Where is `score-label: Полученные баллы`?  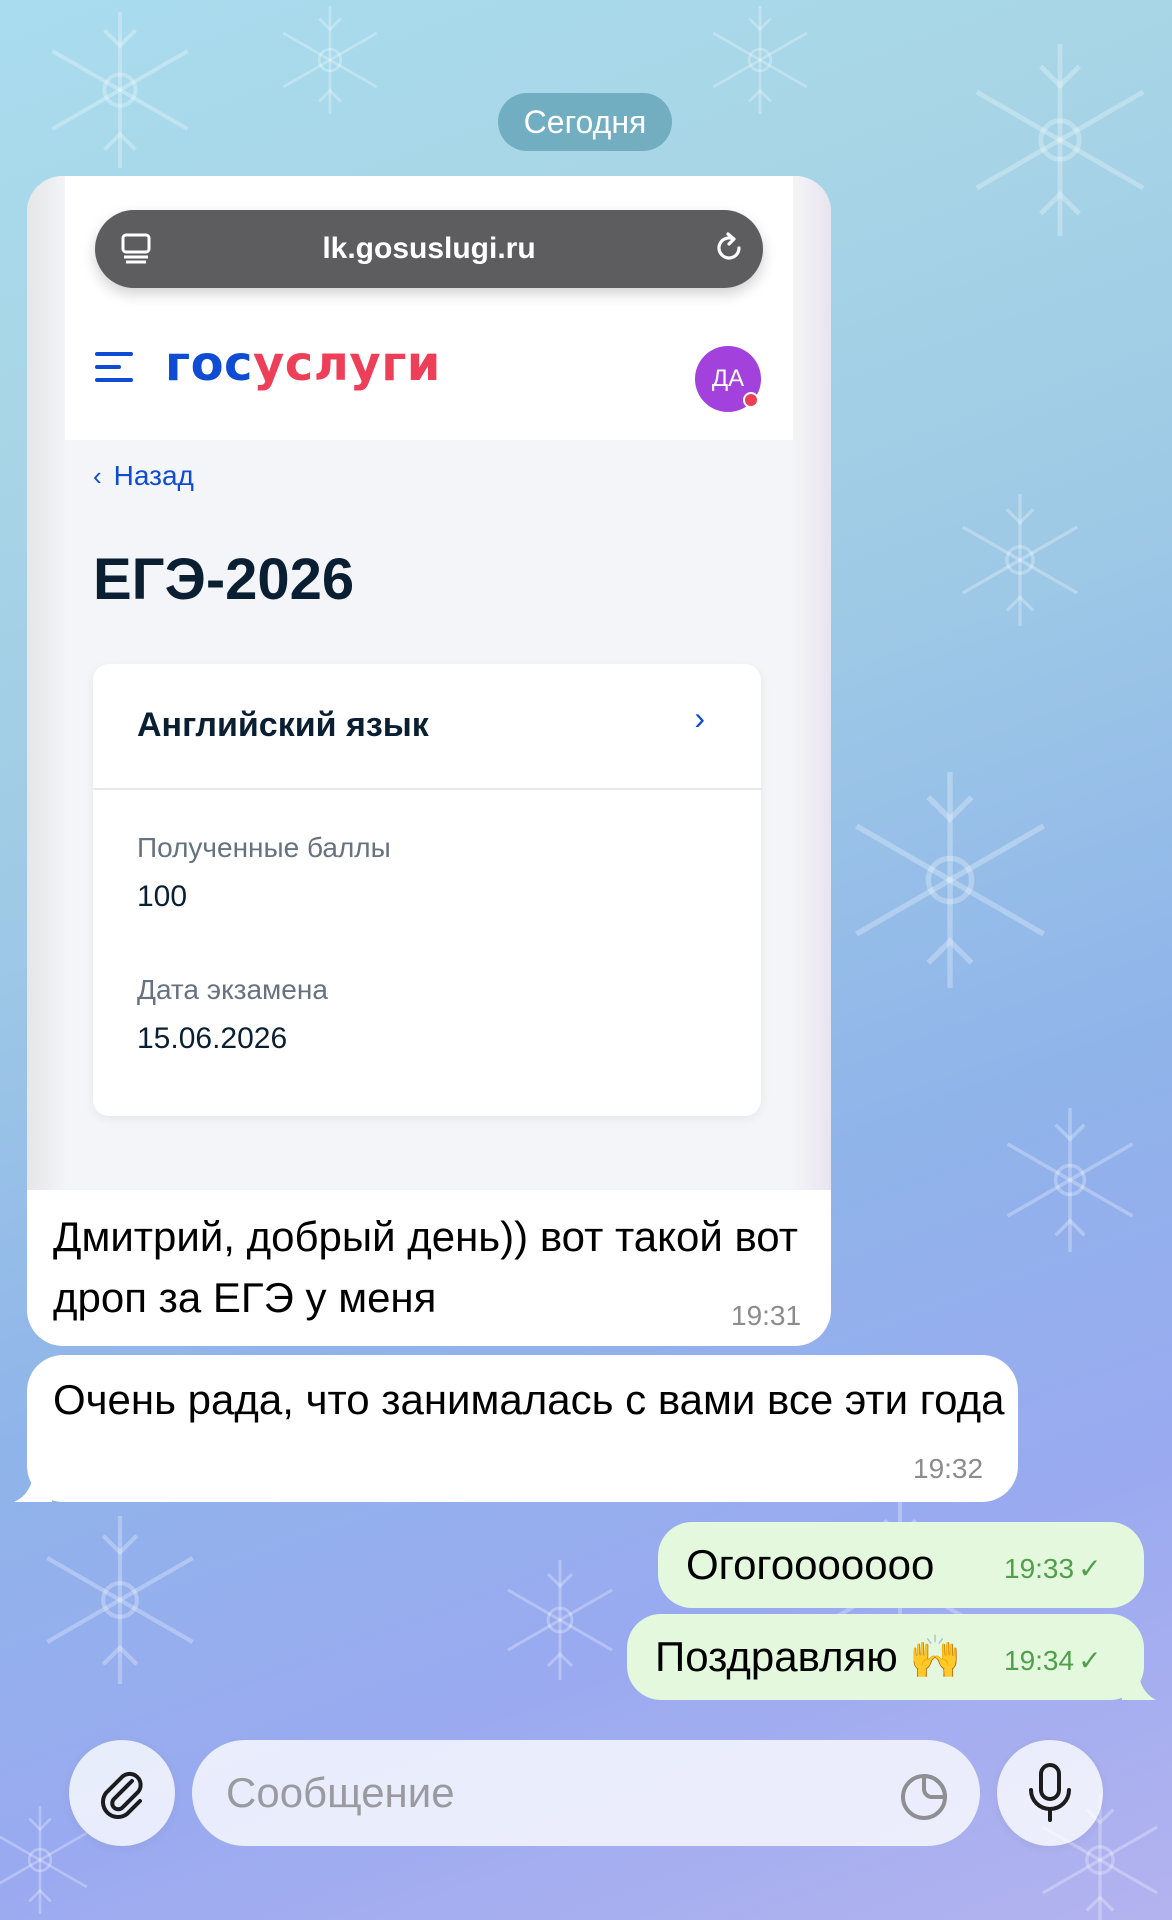 score-label: Полученные баллы is located at coordinates (264, 847).